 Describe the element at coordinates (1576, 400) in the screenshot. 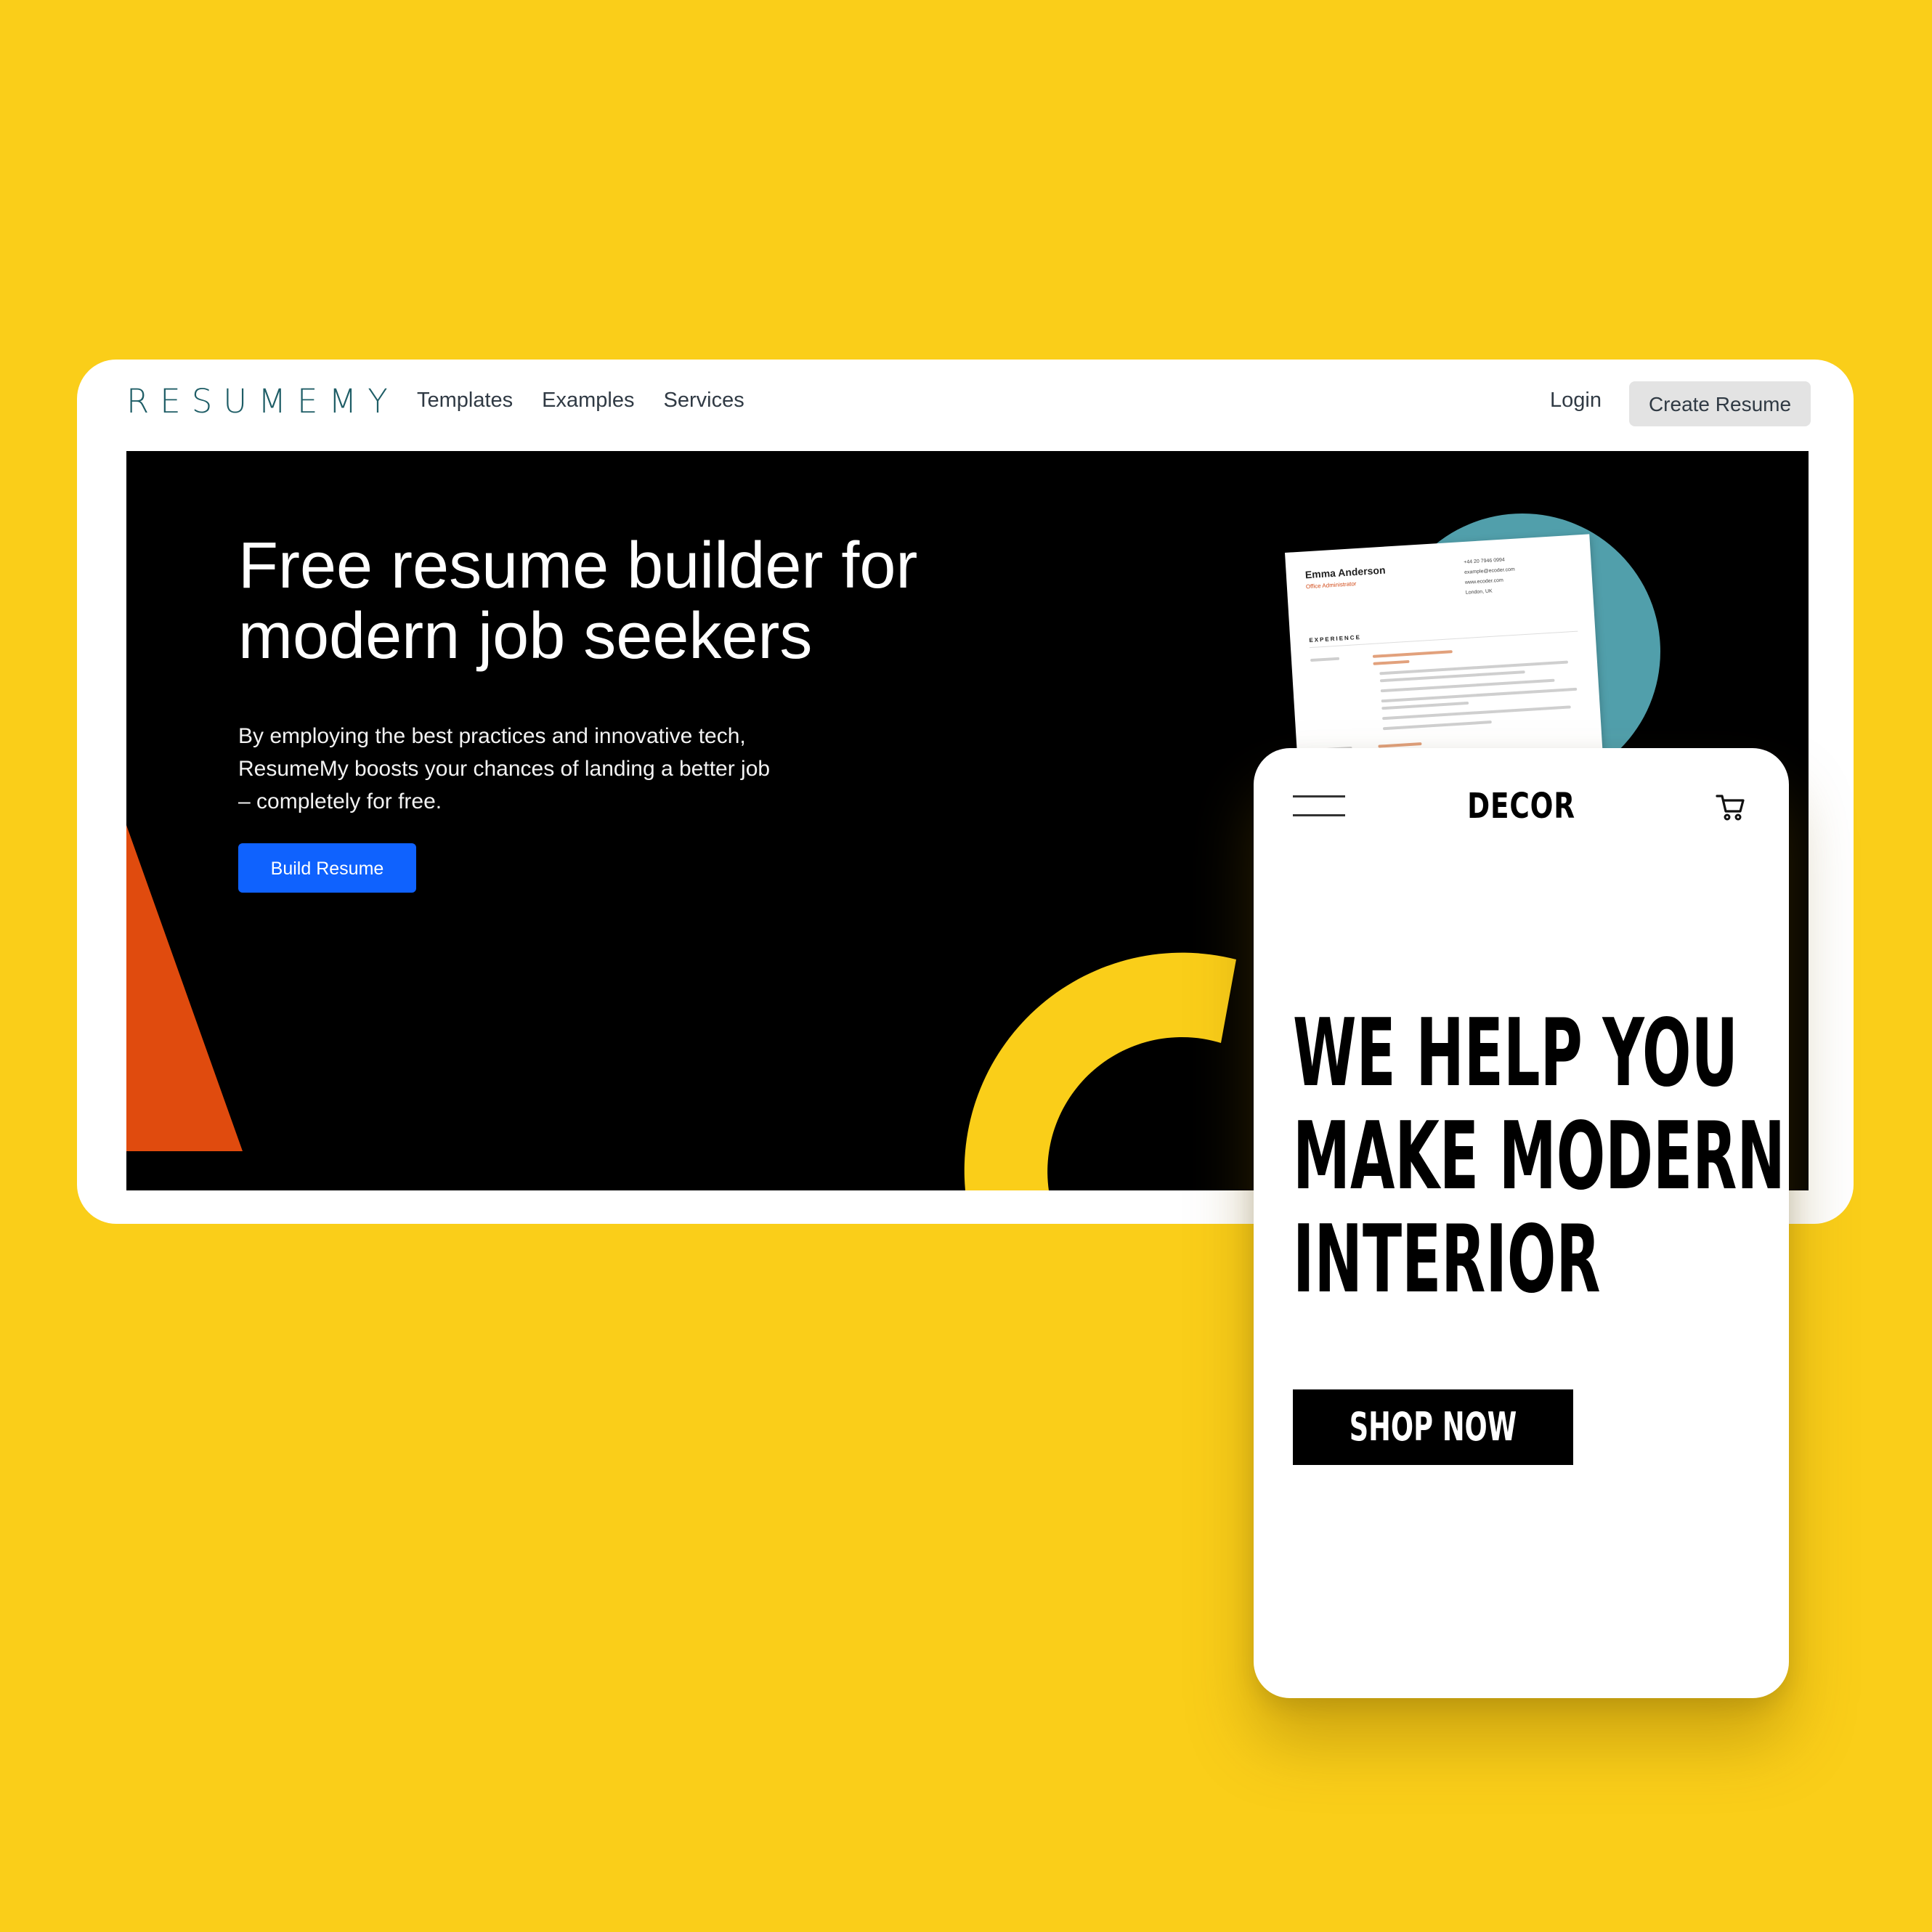

I see `login-link: Login` at that location.